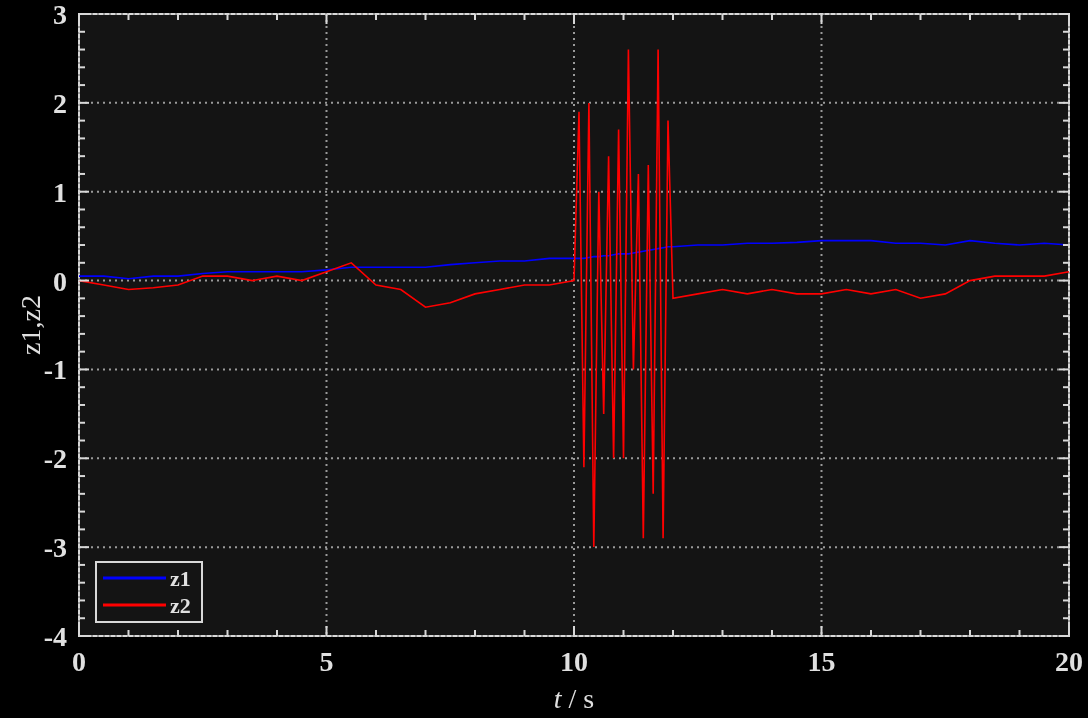  What do you see at coordinates (60, 103) in the screenshot?
I see `tick-label: 2` at bounding box center [60, 103].